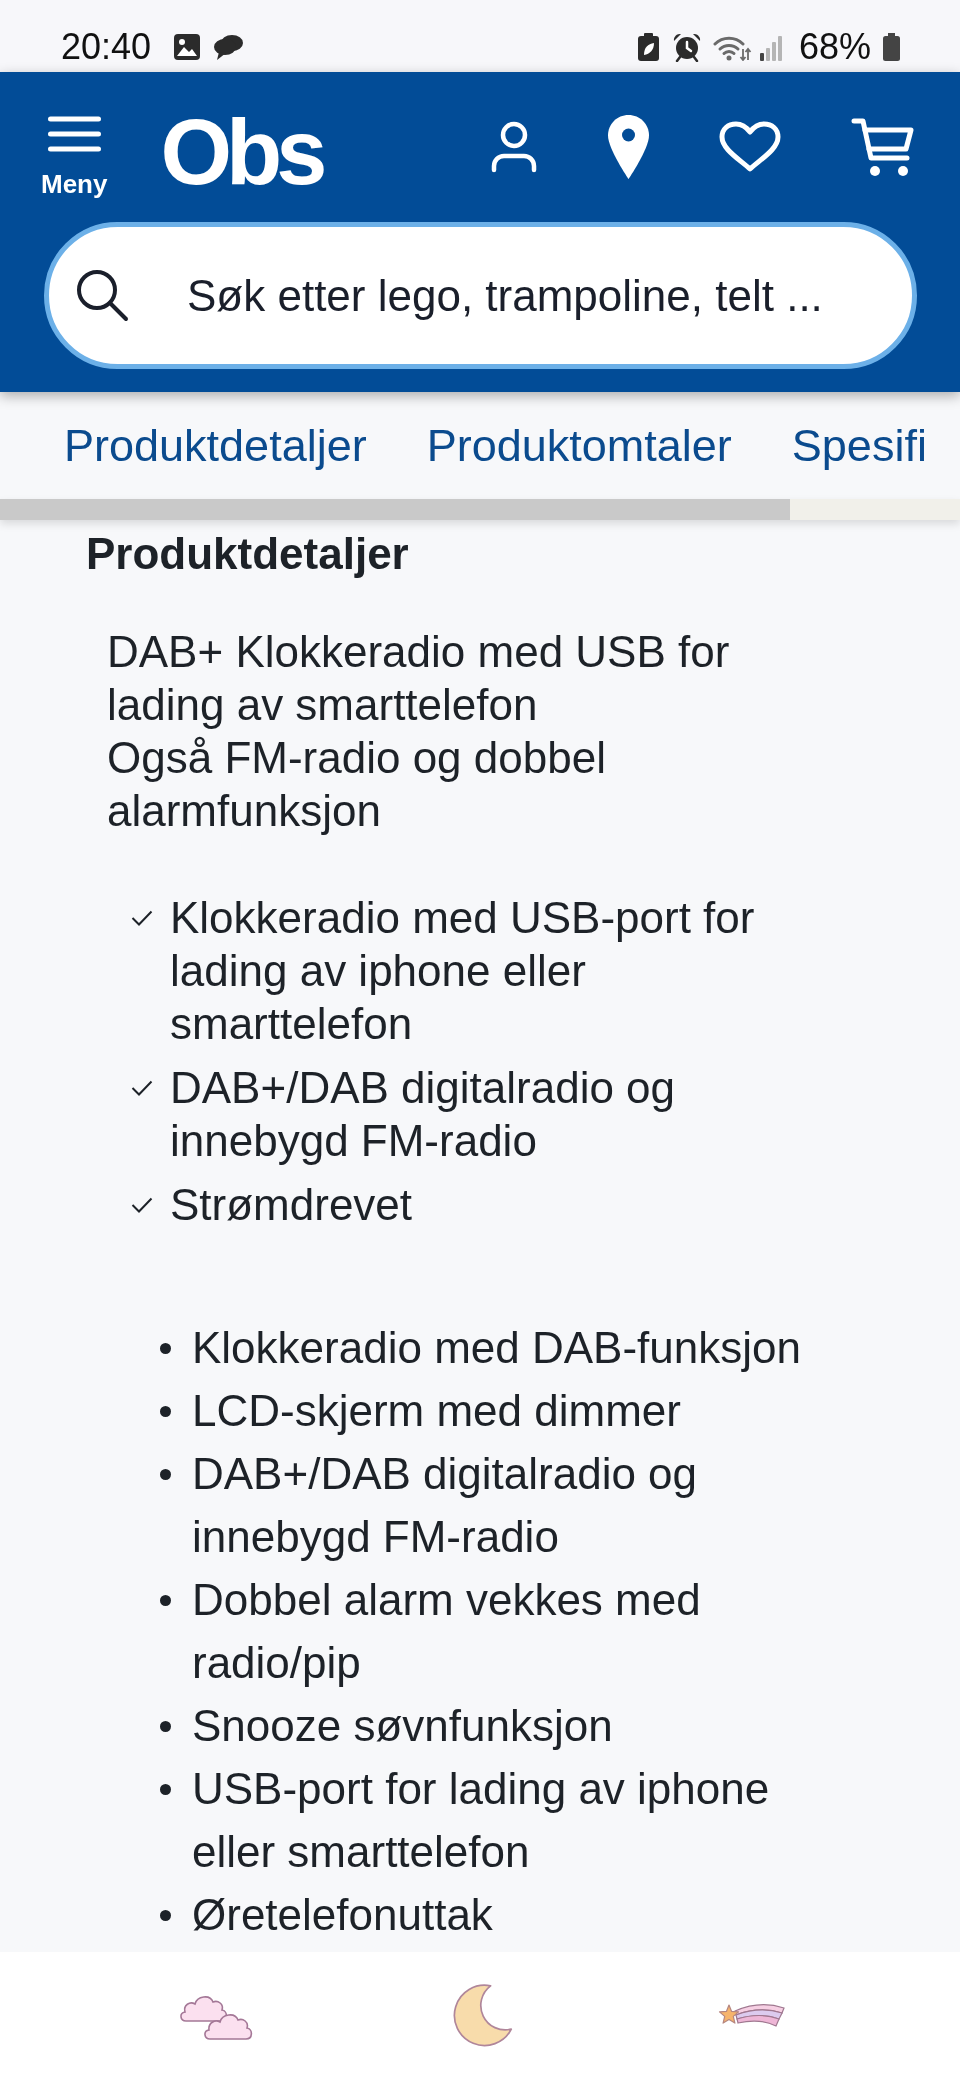  I want to click on feature-text: Dobbel alarm vekkes med radio/pip, so click(447, 1631).